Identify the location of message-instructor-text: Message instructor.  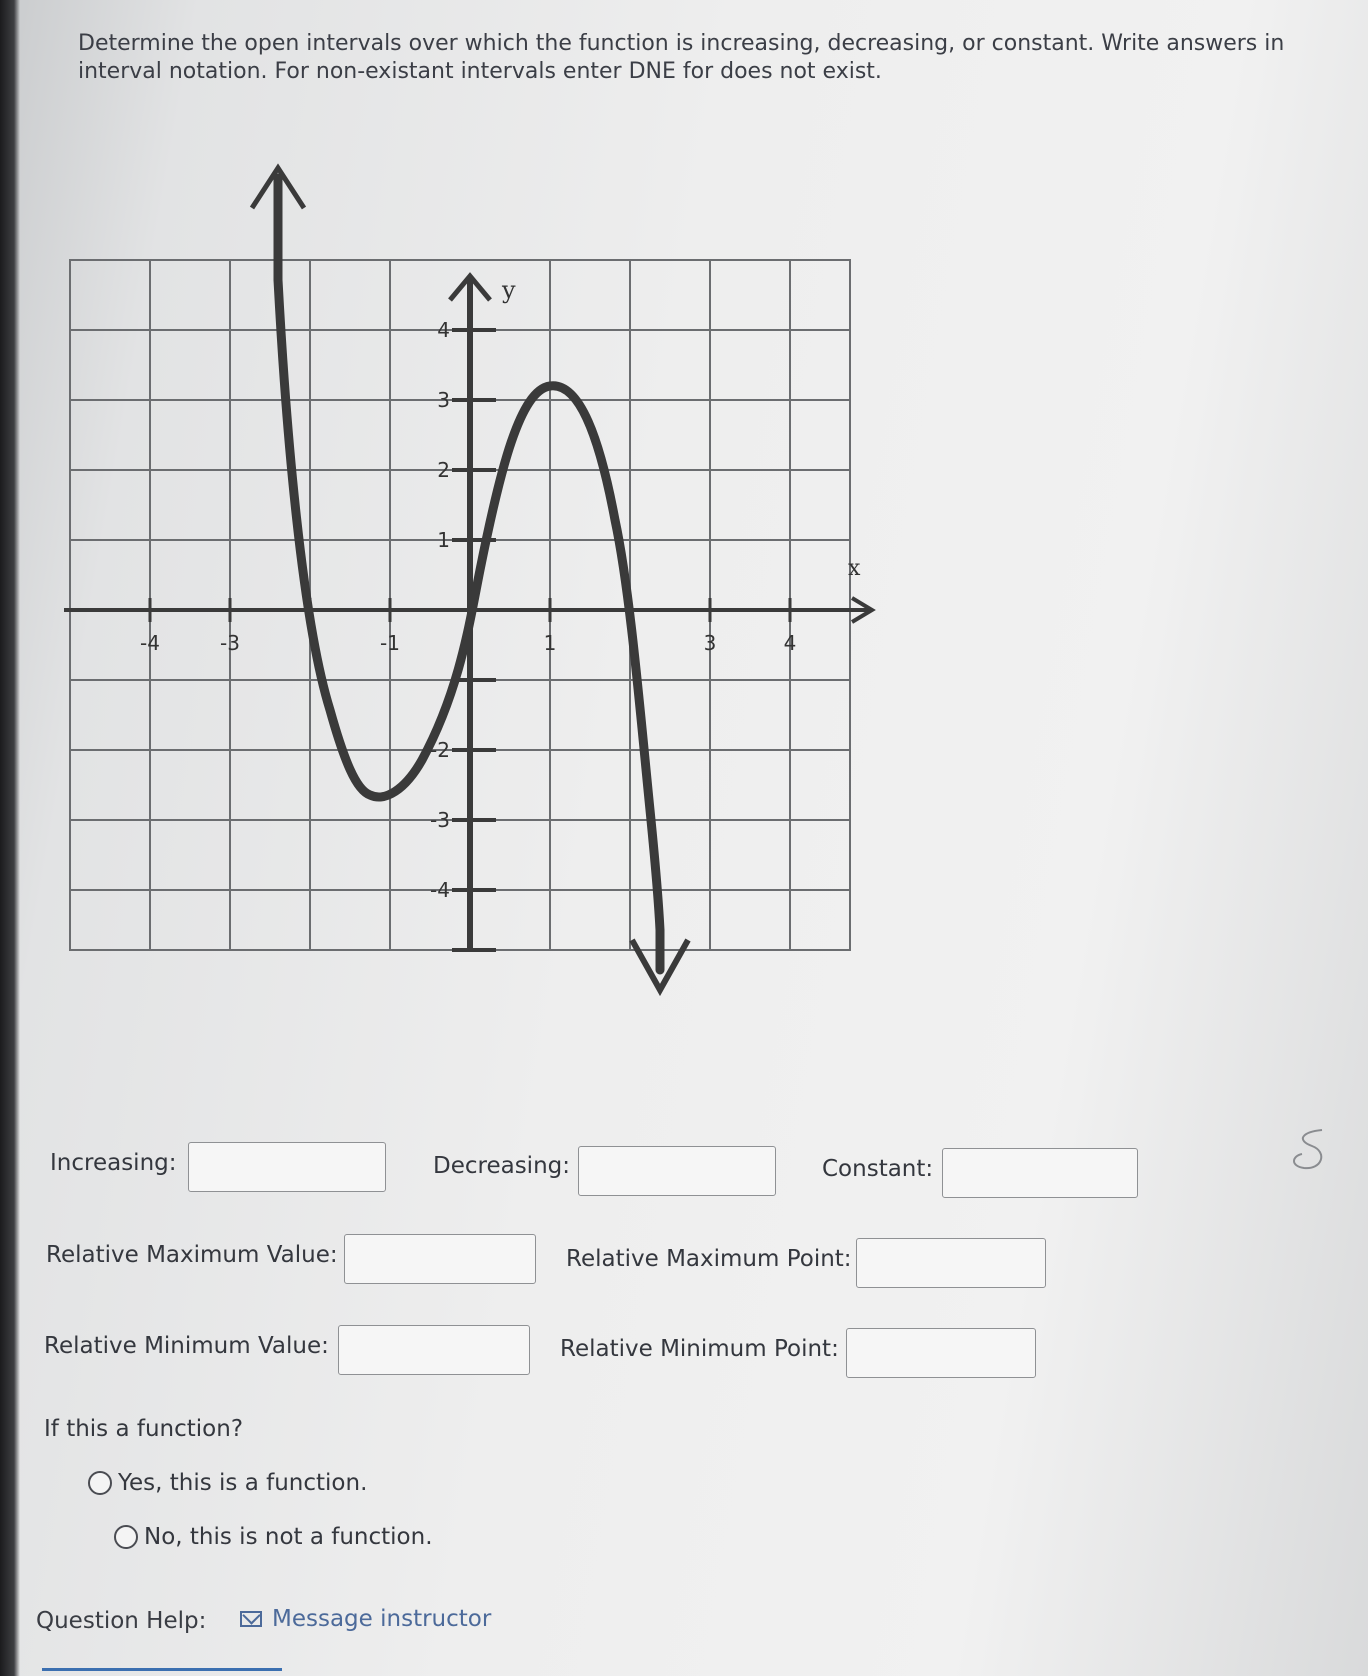
(382, 1619).